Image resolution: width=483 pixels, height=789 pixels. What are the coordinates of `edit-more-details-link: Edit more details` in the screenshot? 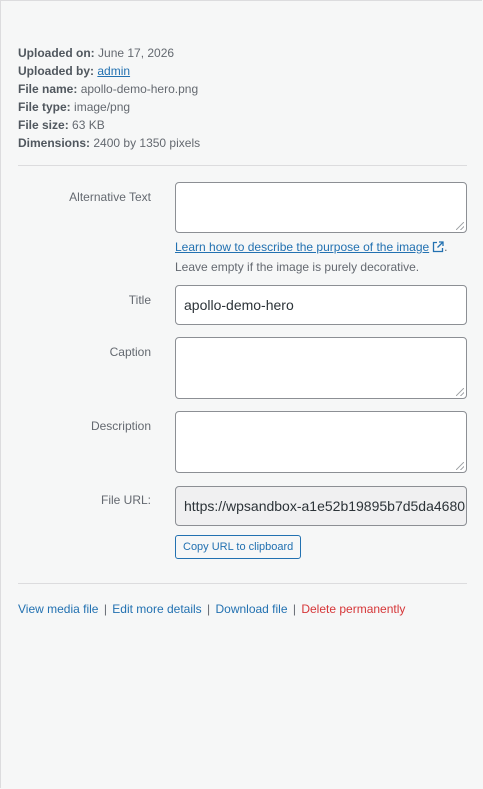 It's located at (156, 609).